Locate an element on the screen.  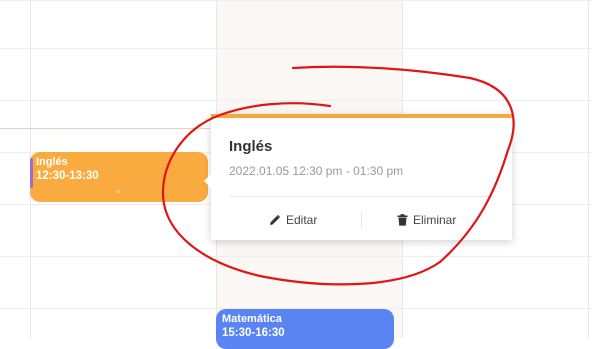
popover-date-range: 2022.01.05 12:30 pm - 01:30 pm is located at coordinates (316, 171).